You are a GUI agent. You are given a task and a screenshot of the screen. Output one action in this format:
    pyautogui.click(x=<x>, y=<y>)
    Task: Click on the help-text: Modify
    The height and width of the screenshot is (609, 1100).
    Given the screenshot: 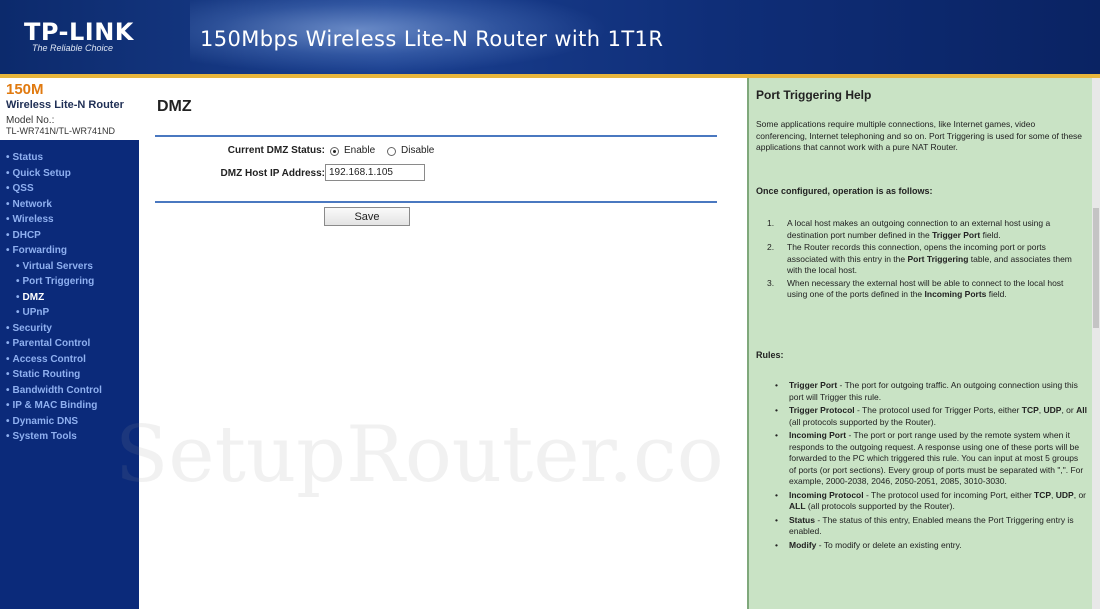 What is the action you would take?
    pyautogui.click(x=803, y=544)
    